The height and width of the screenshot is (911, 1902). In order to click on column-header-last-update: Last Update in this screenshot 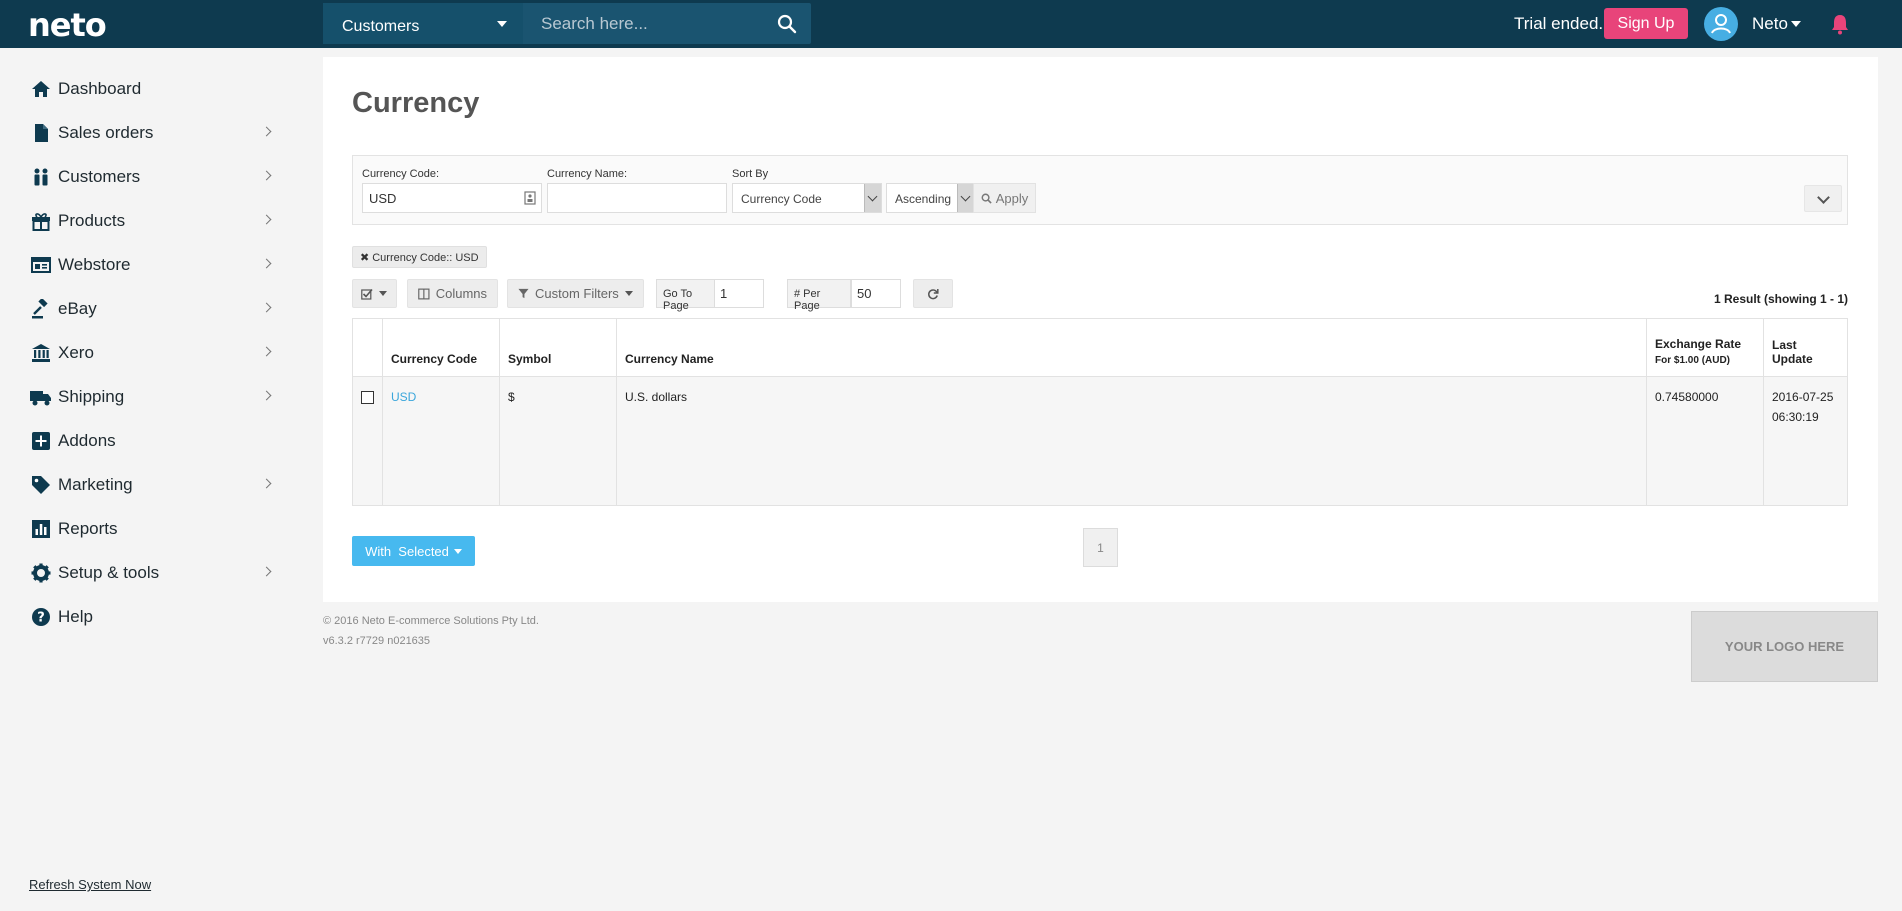, I will do `click(1805, 347)`.